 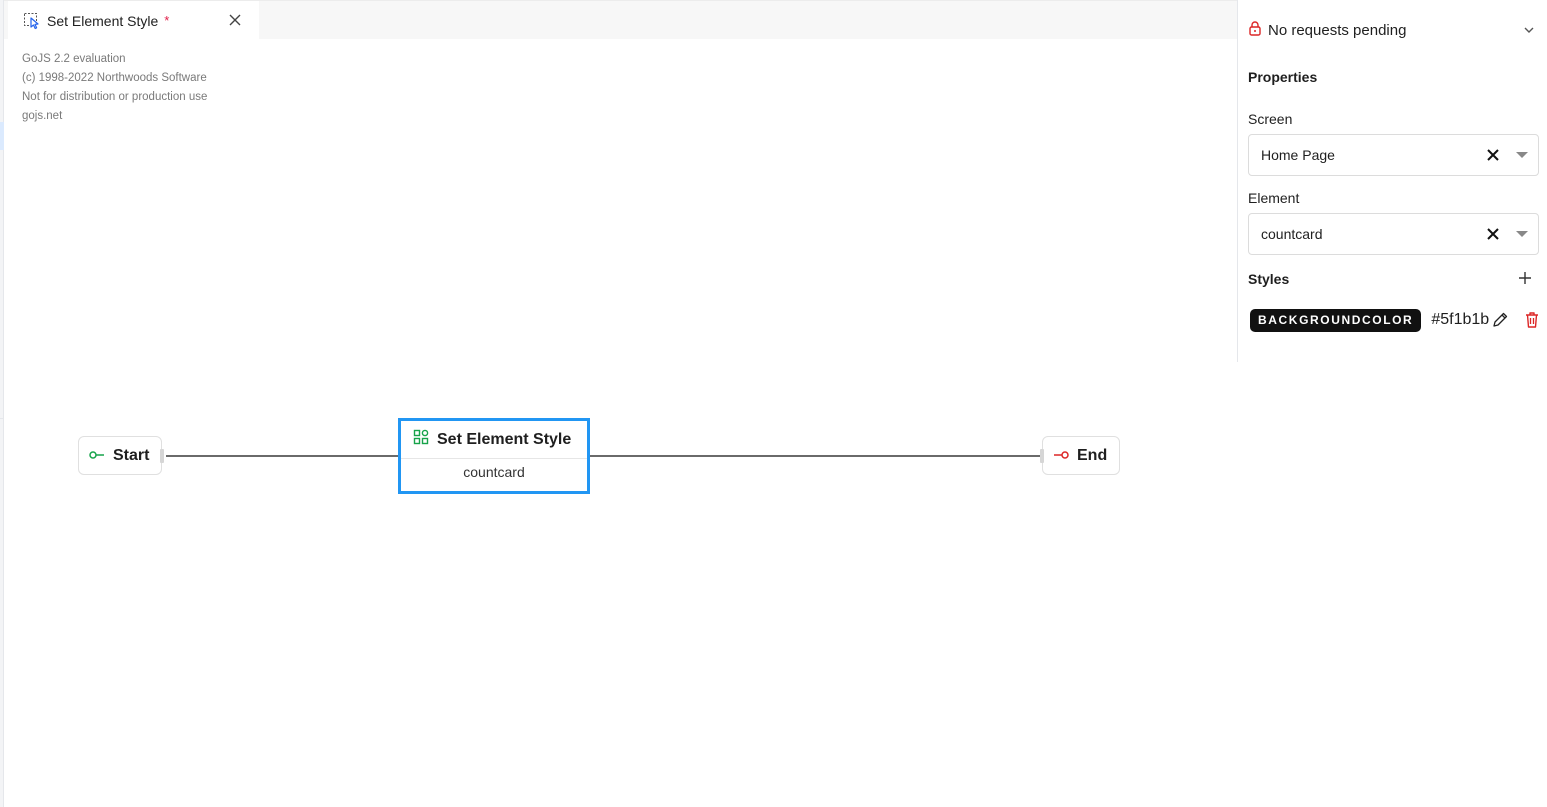 I want to click on element-select-value: countcard, so click(x=1292, y=234).